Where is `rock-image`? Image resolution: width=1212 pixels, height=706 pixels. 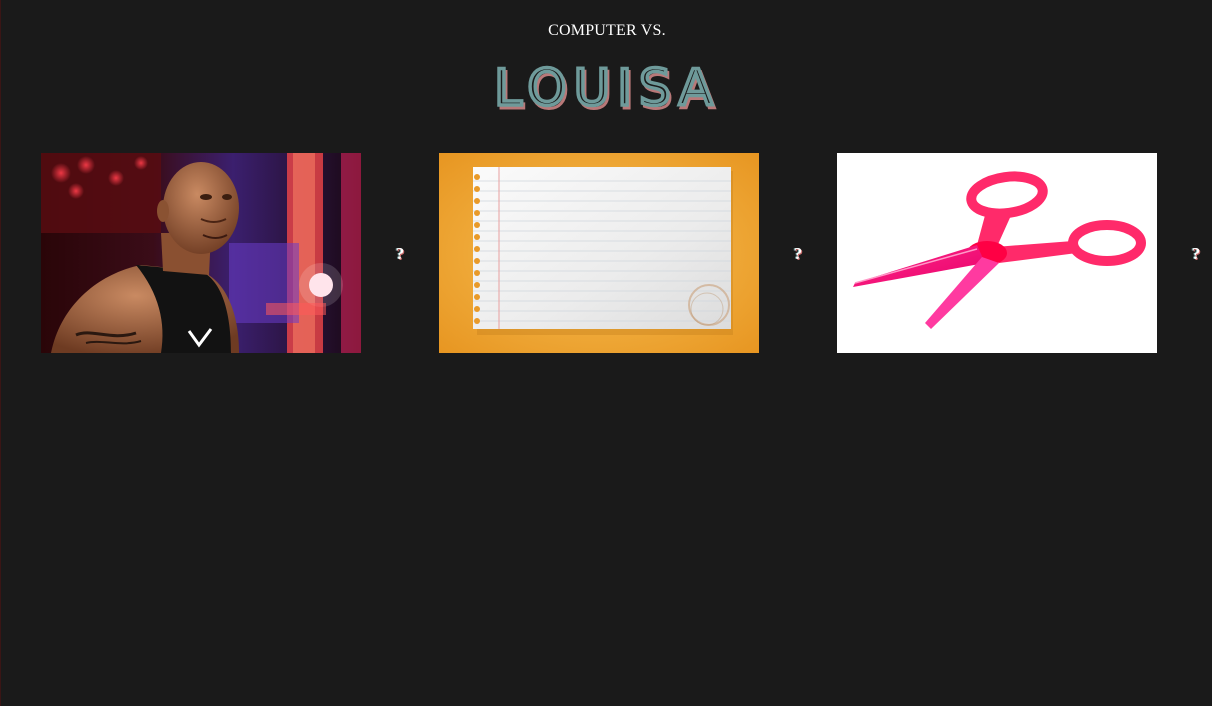 rock-image is located at coordinates (201, 253).